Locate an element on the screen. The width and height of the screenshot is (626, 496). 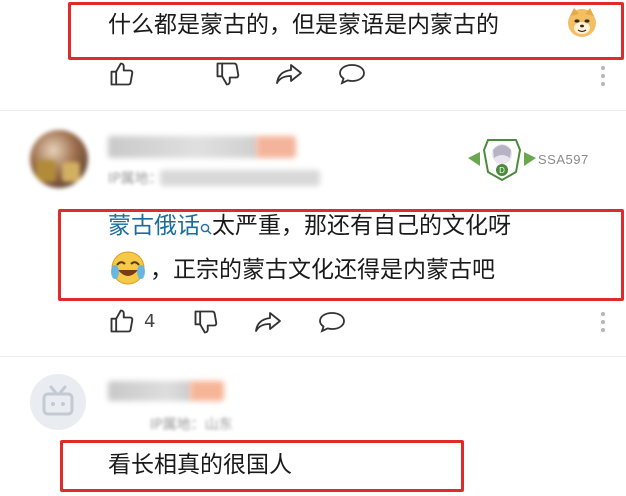
user-badge-text: SSA597 is located at coordinates (563, 159).